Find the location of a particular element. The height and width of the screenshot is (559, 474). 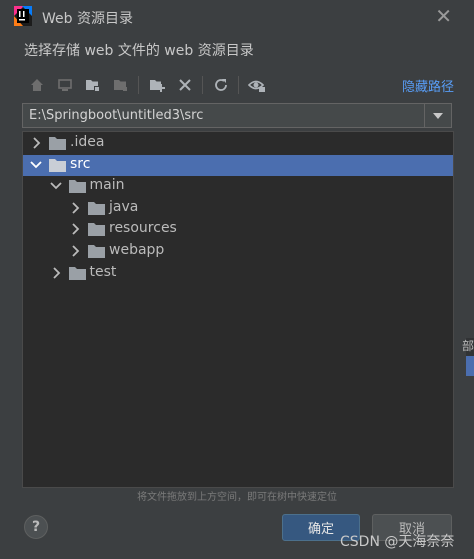

tree-row: .idea is located at coordinates (238, 143).